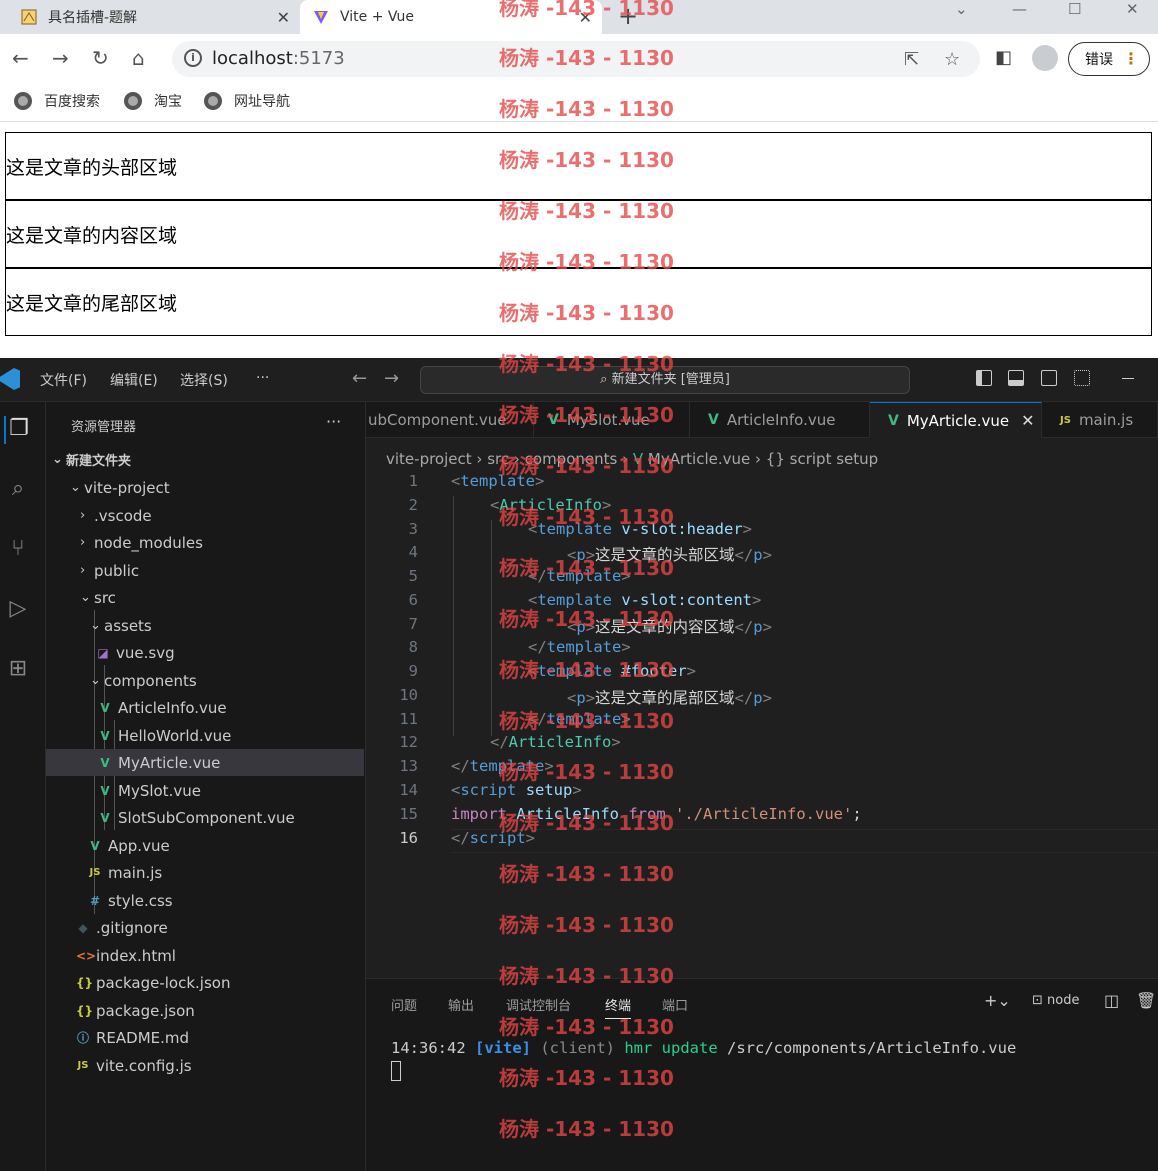  I want to click on tree-item-root: ⌄ 新建文件夹, so click(205, 459).